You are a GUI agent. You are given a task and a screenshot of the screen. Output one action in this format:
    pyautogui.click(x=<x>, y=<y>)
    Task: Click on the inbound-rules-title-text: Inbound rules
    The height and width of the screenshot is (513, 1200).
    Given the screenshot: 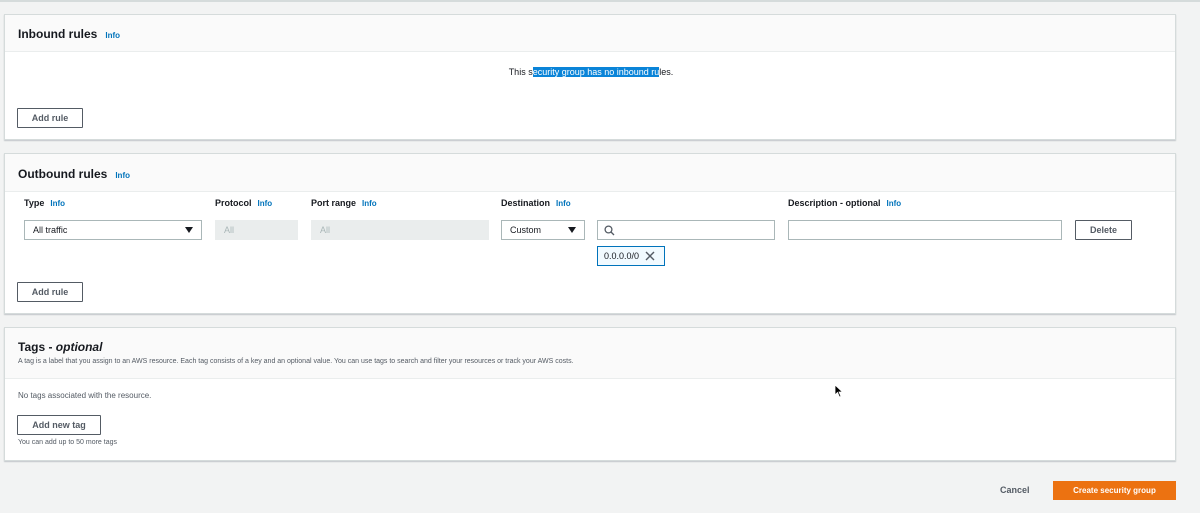 What is the action you would take?
    pyautogui.click(x=58, y=34)
    